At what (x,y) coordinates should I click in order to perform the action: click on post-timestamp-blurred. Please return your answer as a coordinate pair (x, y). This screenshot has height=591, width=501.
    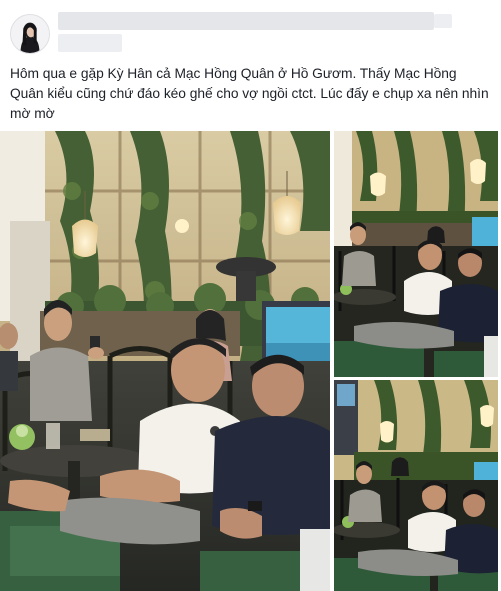
    Looking at the image, I should click on (90, 43).